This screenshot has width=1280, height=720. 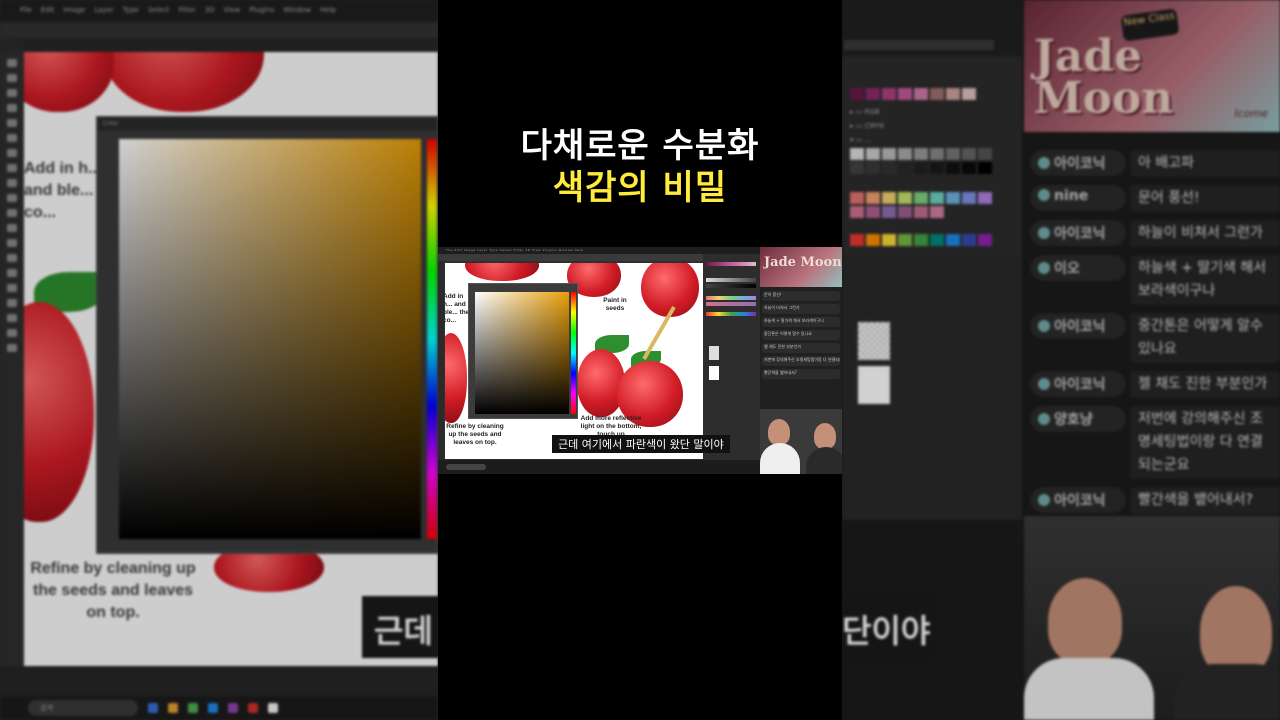 What do you see at coordinates (921, 154) in the screenshot?
I see `swatch-row-gray` at bounding box center [921, 154].